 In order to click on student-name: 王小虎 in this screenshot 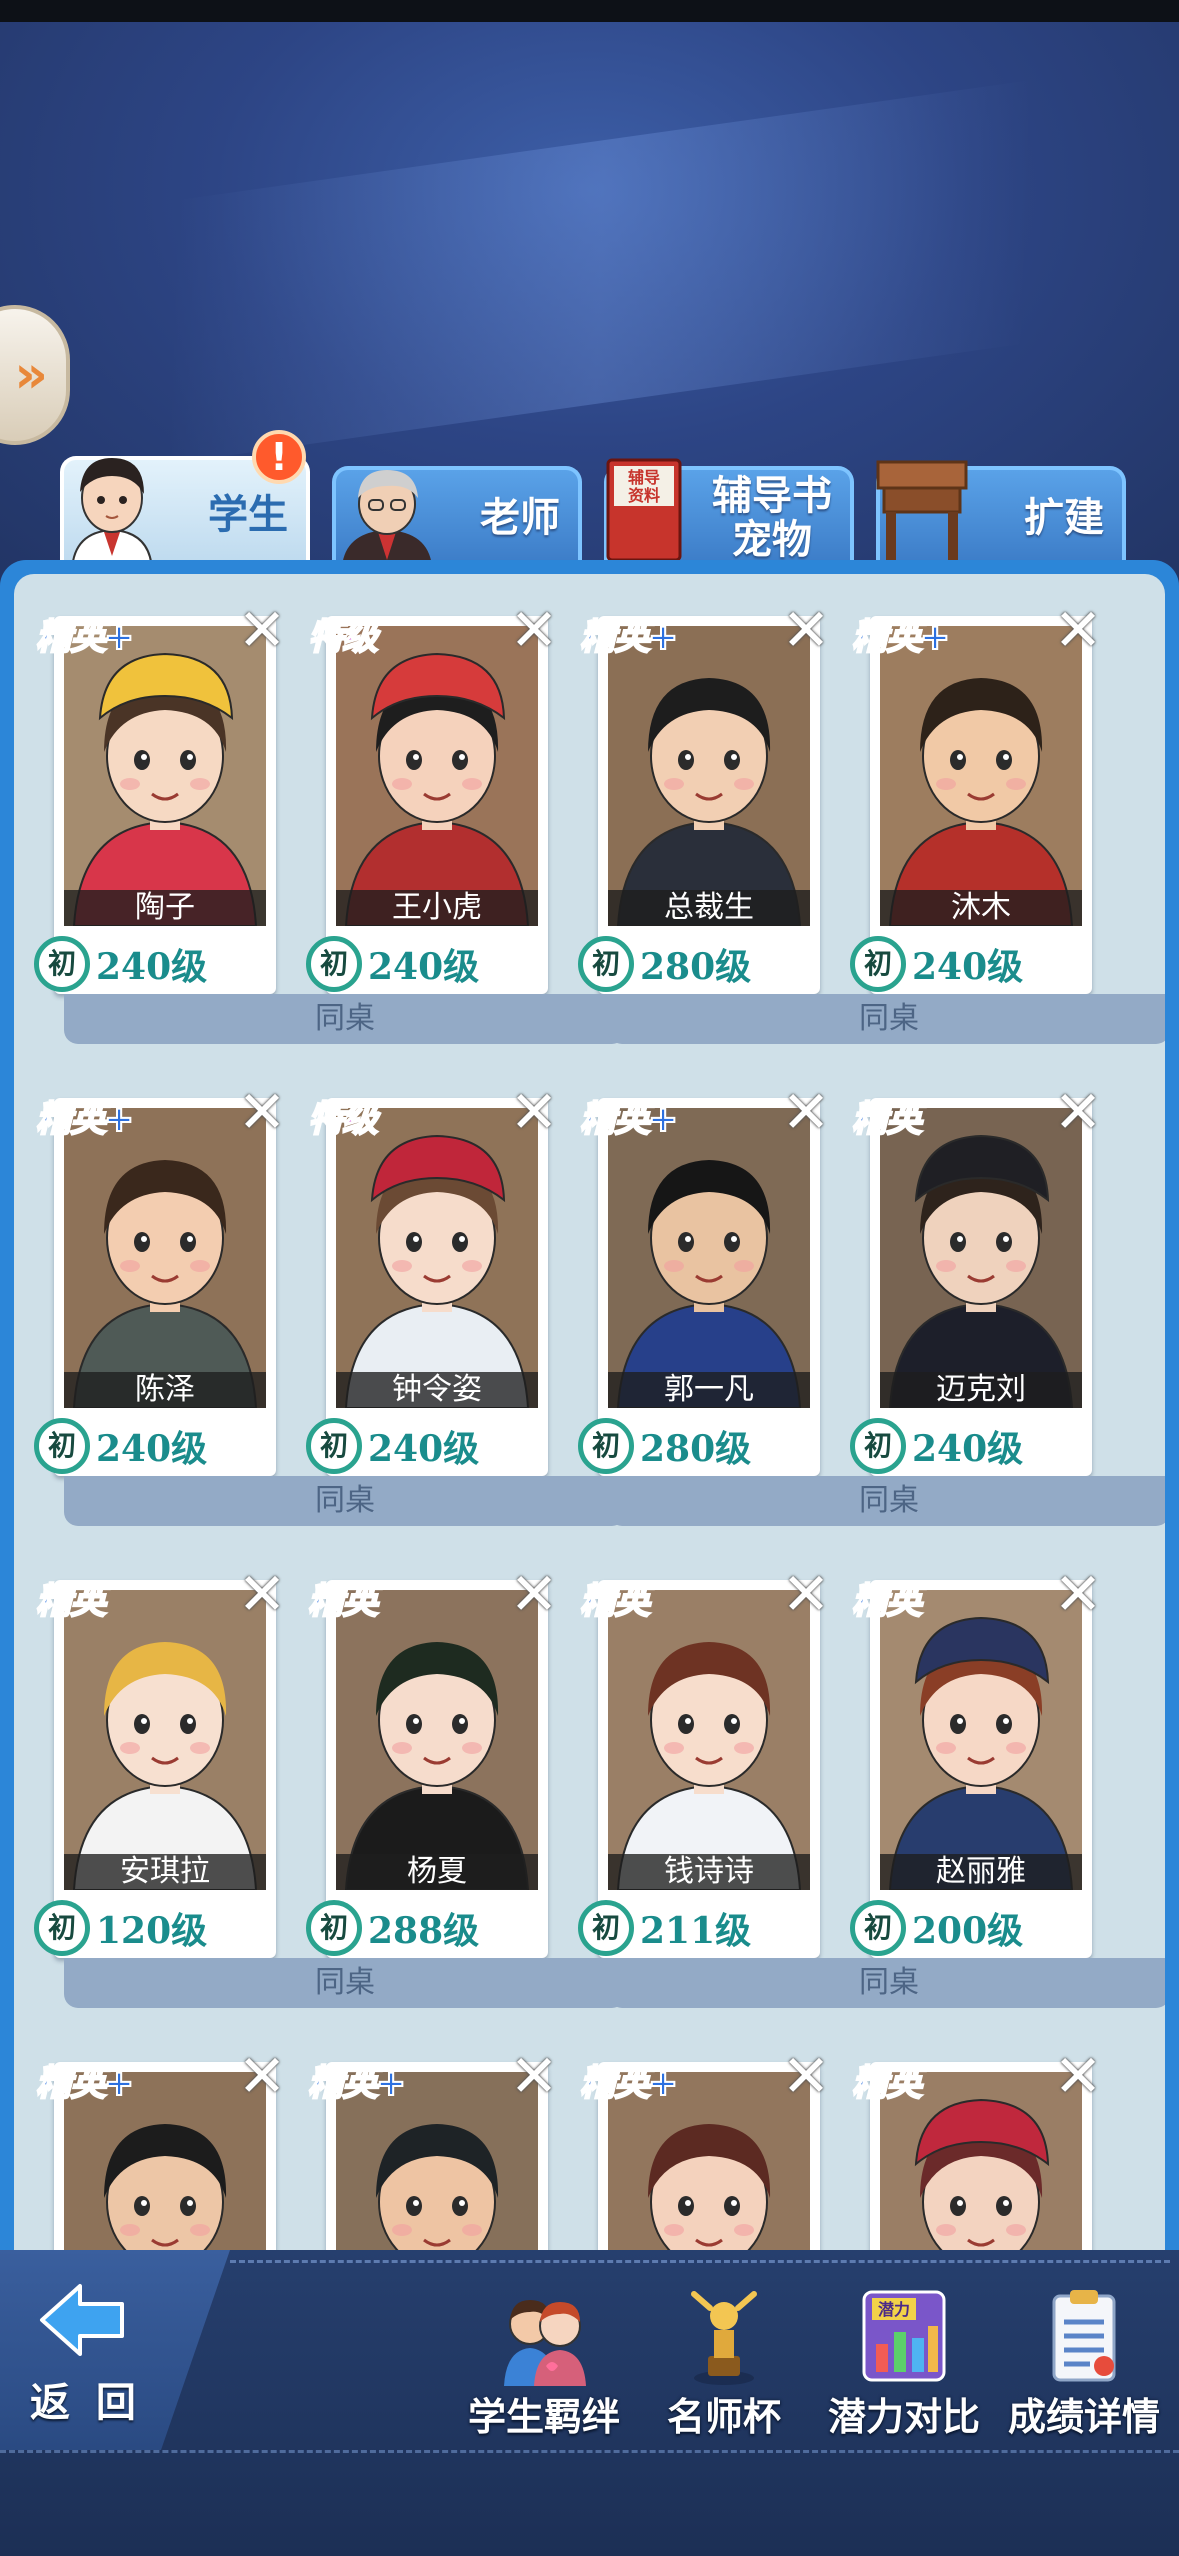, I will do `click(437, 908)`.